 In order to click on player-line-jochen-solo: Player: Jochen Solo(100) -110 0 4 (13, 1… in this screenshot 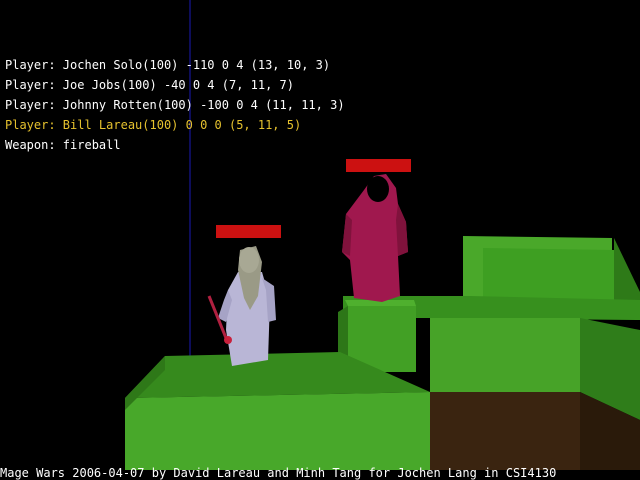, I will do `click(168, 65)`.